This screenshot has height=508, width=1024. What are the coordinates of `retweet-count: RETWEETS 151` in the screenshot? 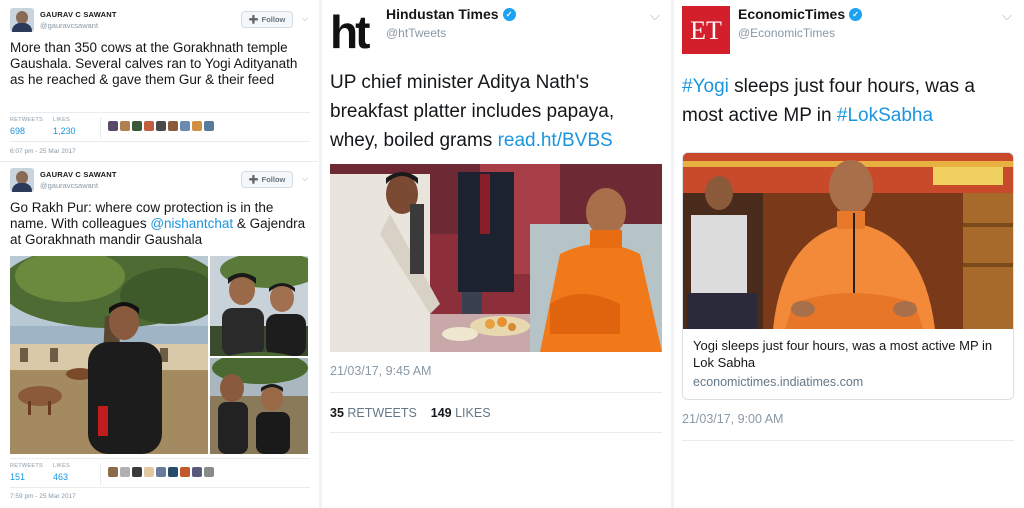 It's located at (26, 472).